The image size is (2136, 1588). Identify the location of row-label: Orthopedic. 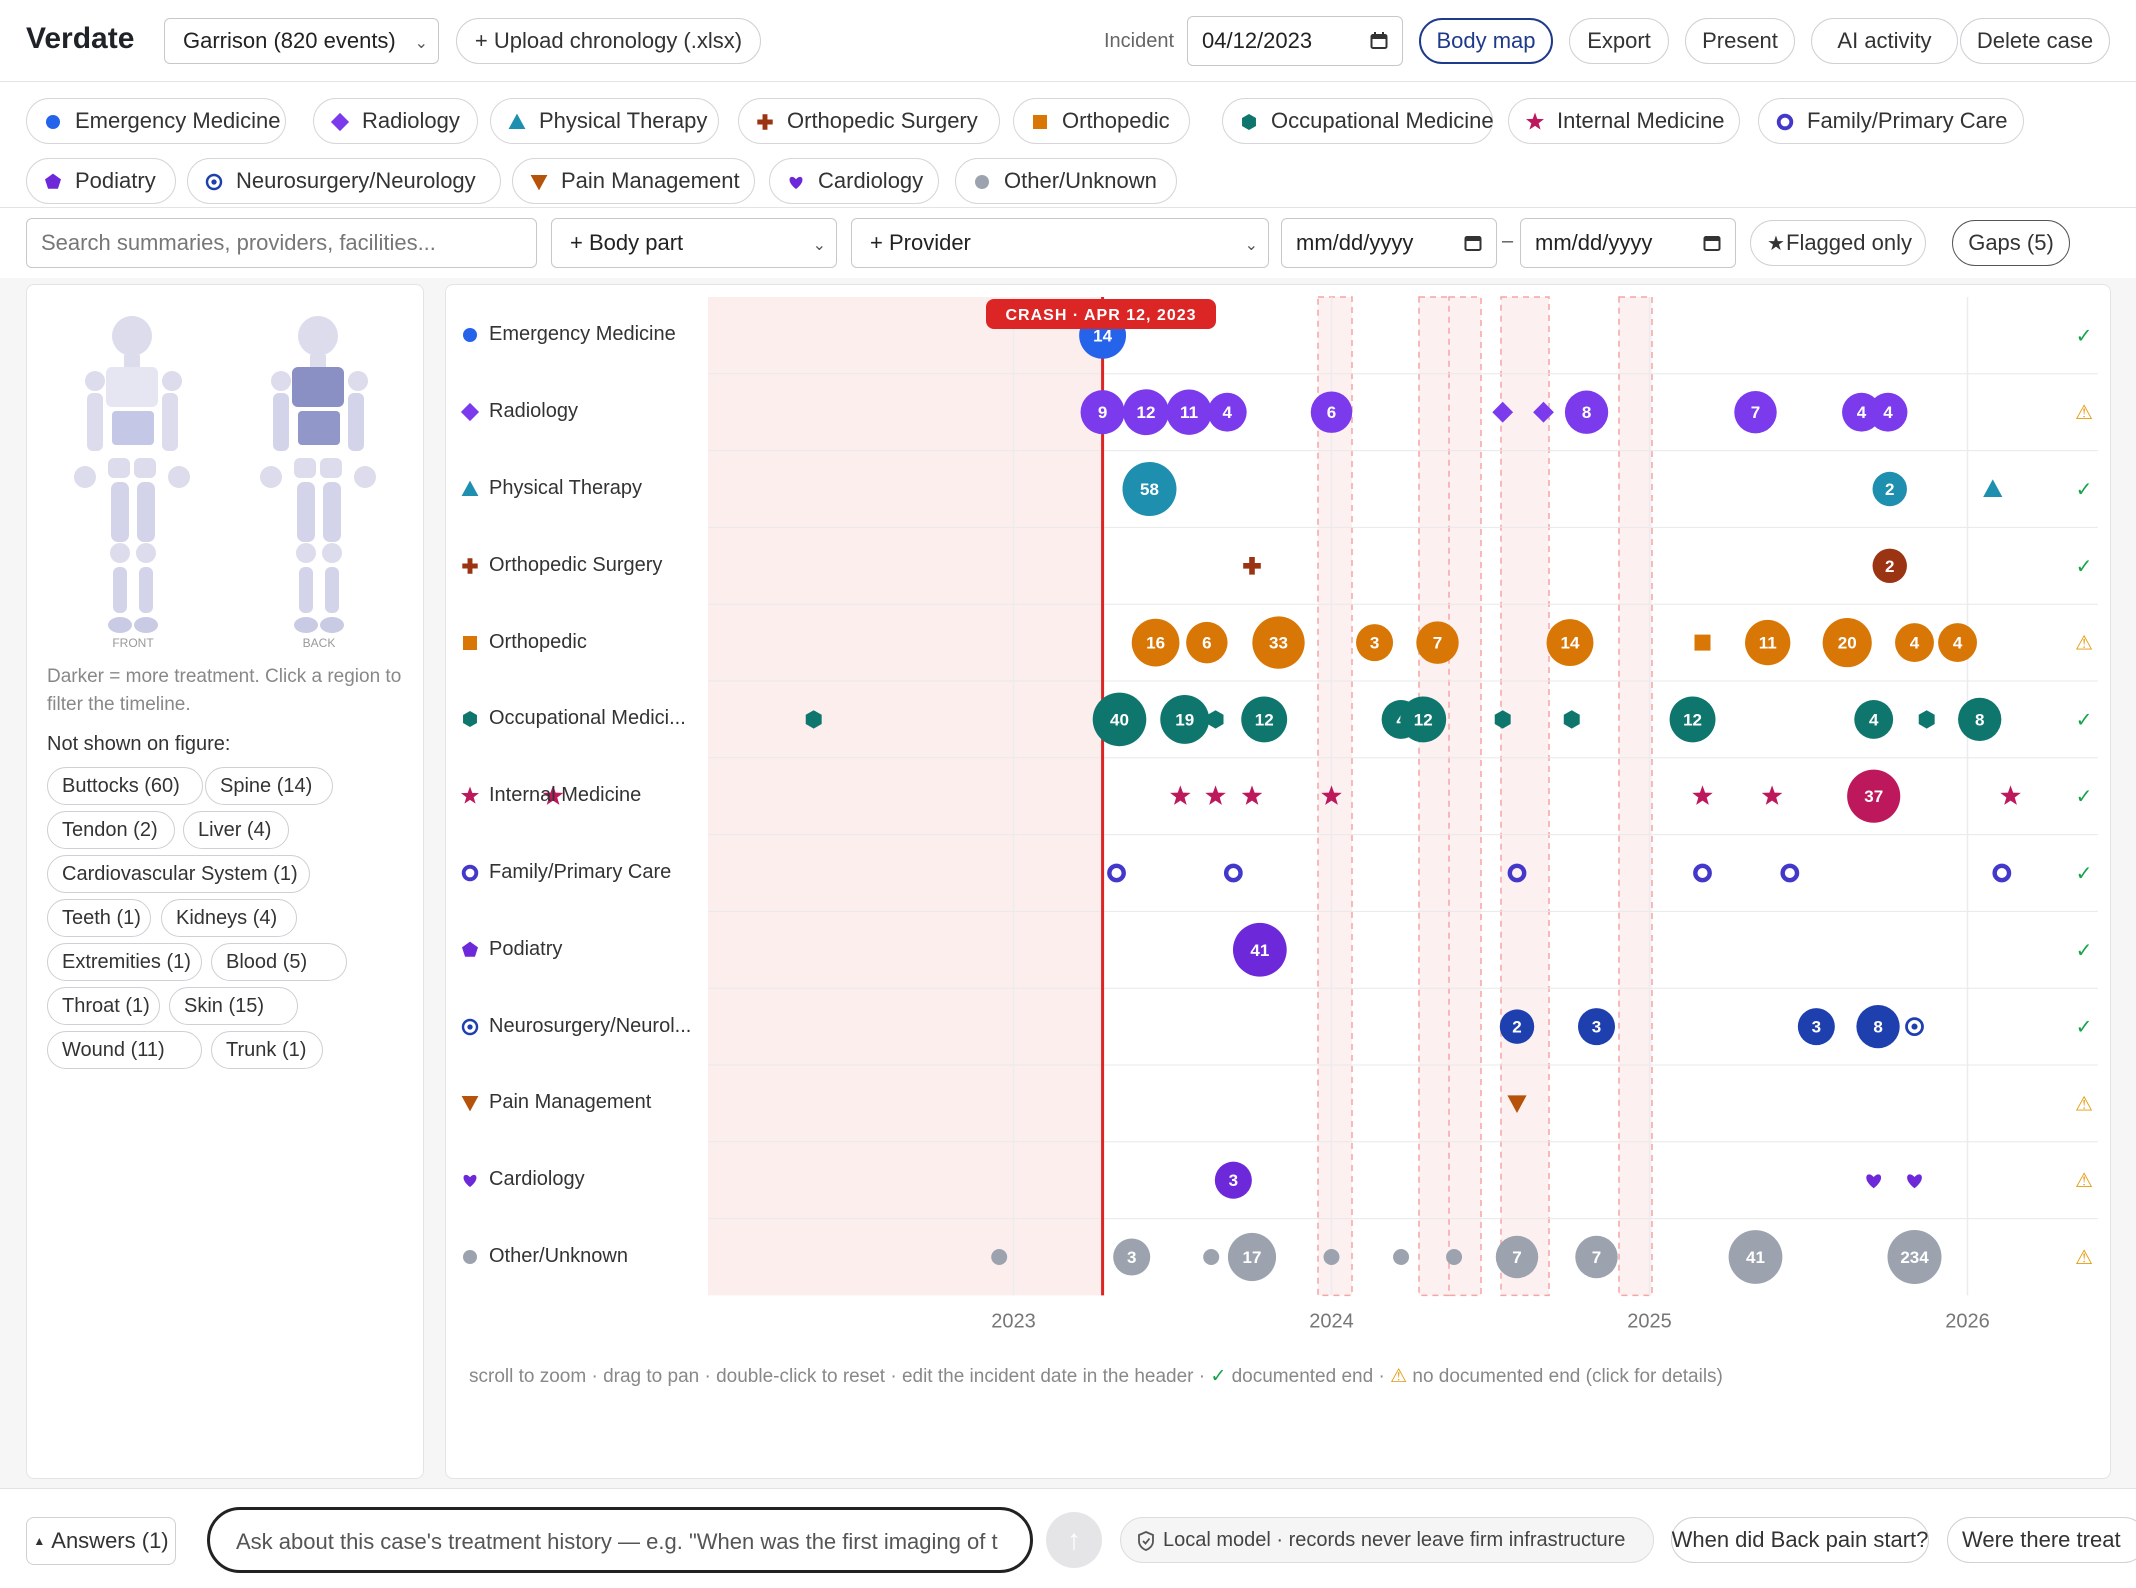
(538, 642).